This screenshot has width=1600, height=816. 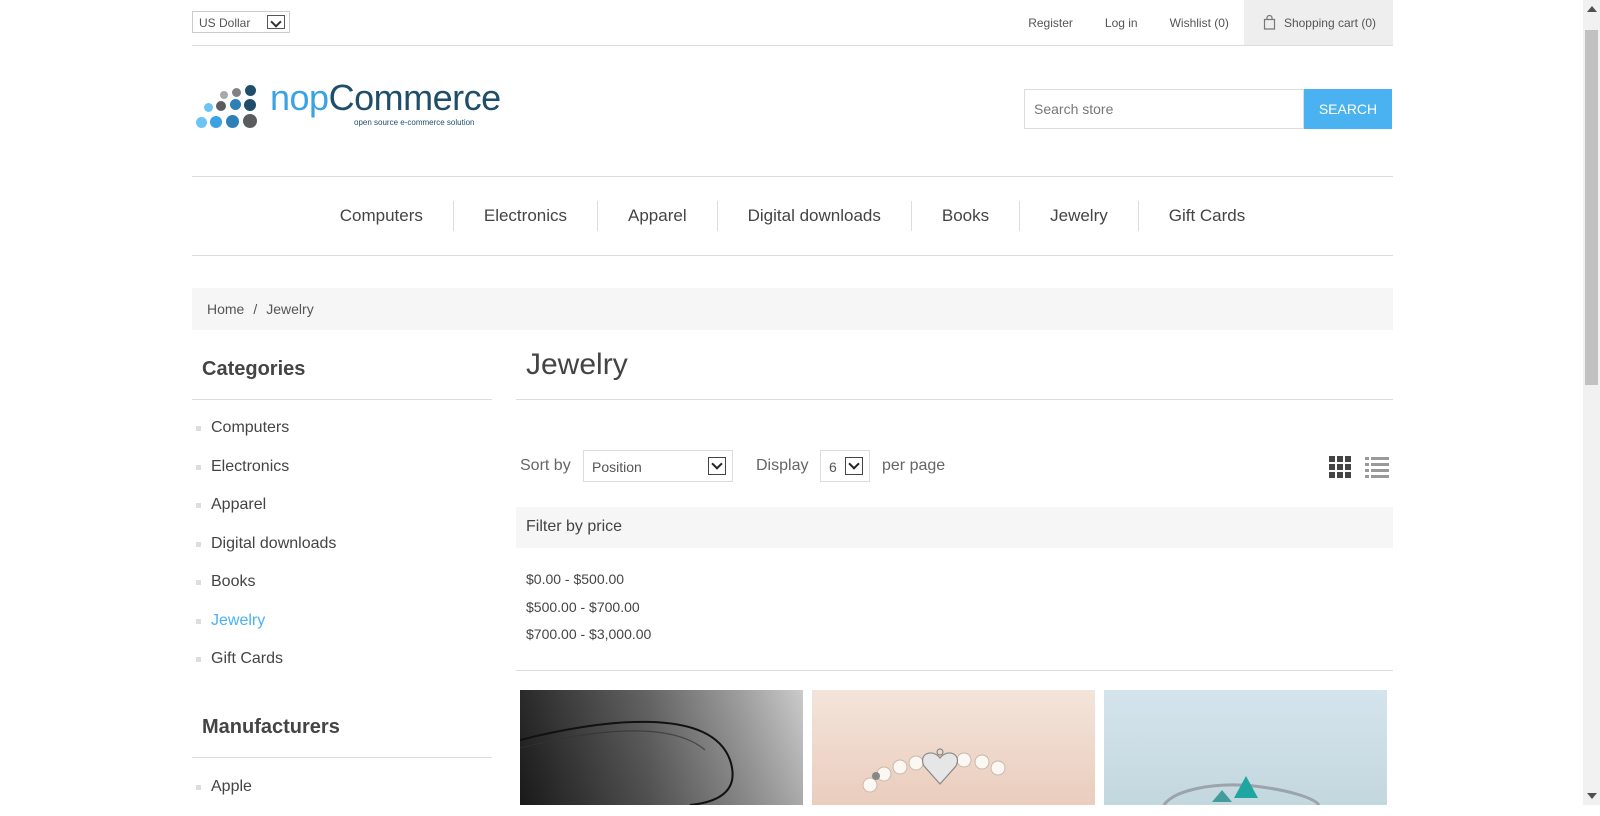 What do you see at coordinates (344, 668) in the screenshot?
I see `category-item-gift-cards: Gift Cards` at bounding box center [344, 668].